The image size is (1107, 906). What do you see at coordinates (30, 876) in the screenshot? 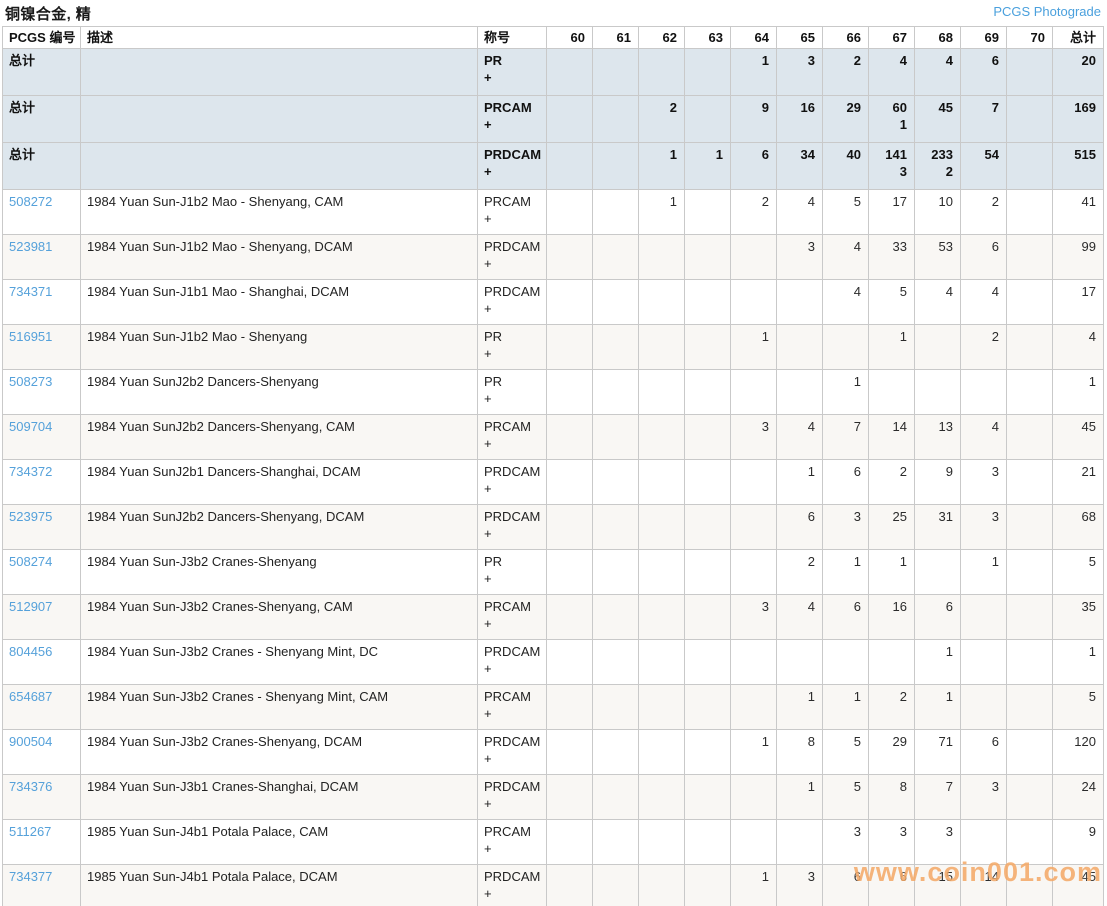
I see `pcgs-number-link: 734377` at bounding box center [30, 876].